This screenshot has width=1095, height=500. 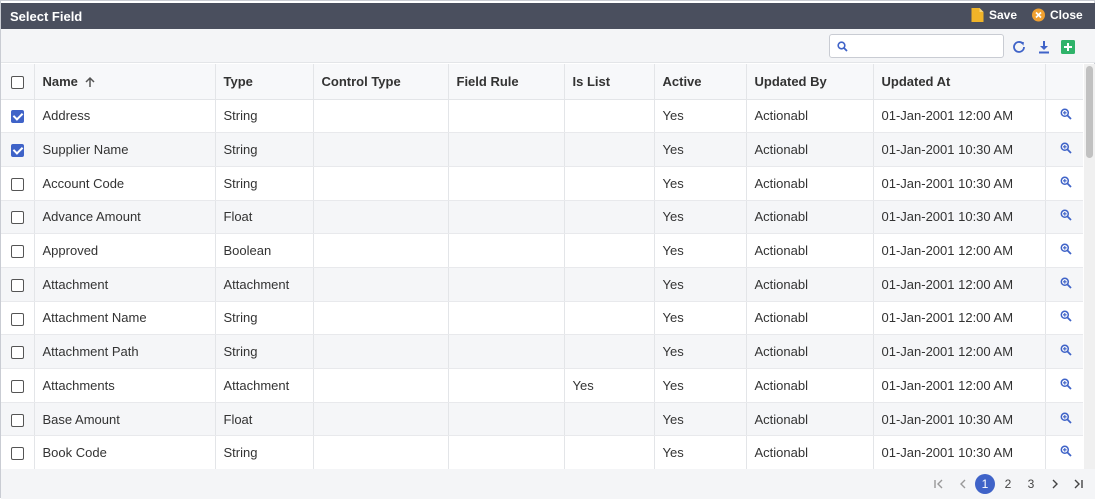 I want to click on column-header-actions, so click(x=1064, y=82).